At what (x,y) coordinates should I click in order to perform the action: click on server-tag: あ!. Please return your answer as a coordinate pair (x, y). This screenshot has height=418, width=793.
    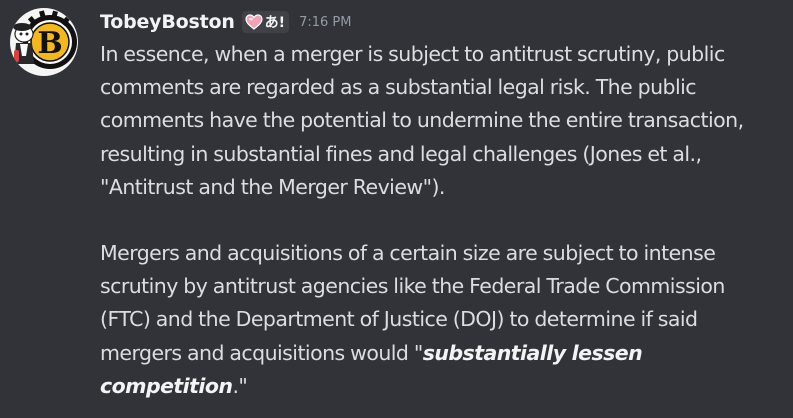
    Looking at the image, I should click on (265, 22).